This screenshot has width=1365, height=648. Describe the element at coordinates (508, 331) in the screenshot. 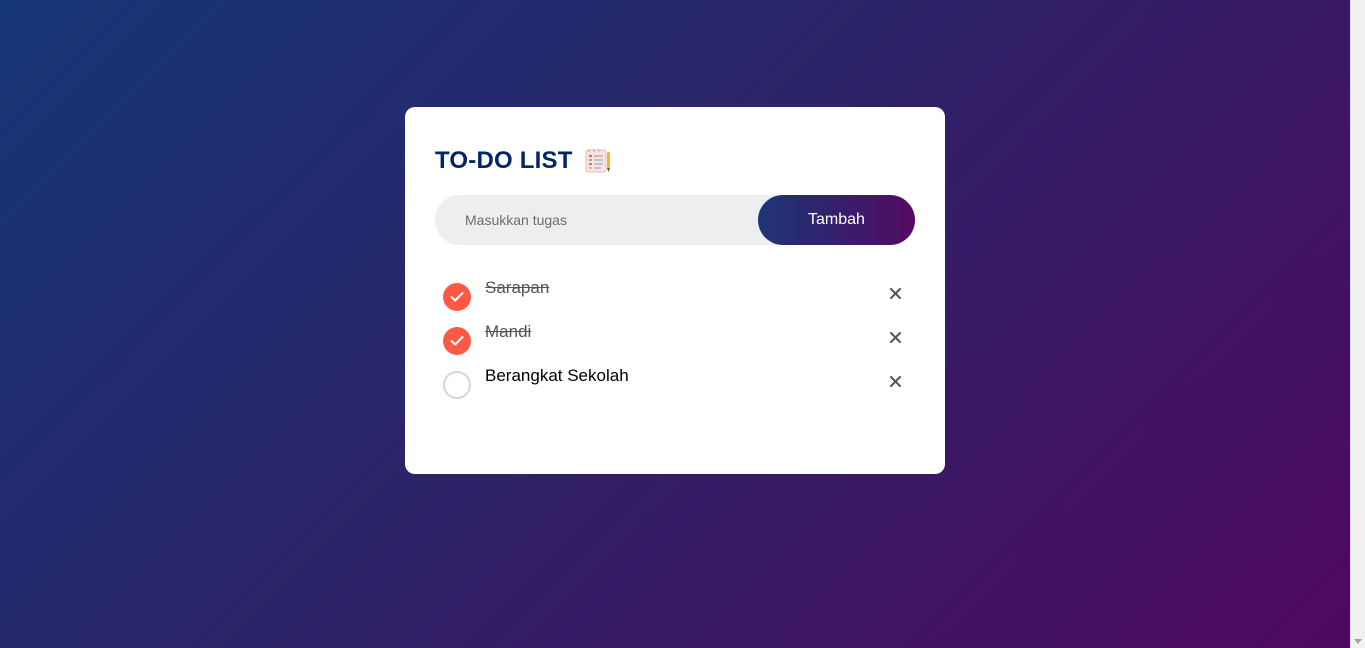

I see `task-label: Mandi` at that location.